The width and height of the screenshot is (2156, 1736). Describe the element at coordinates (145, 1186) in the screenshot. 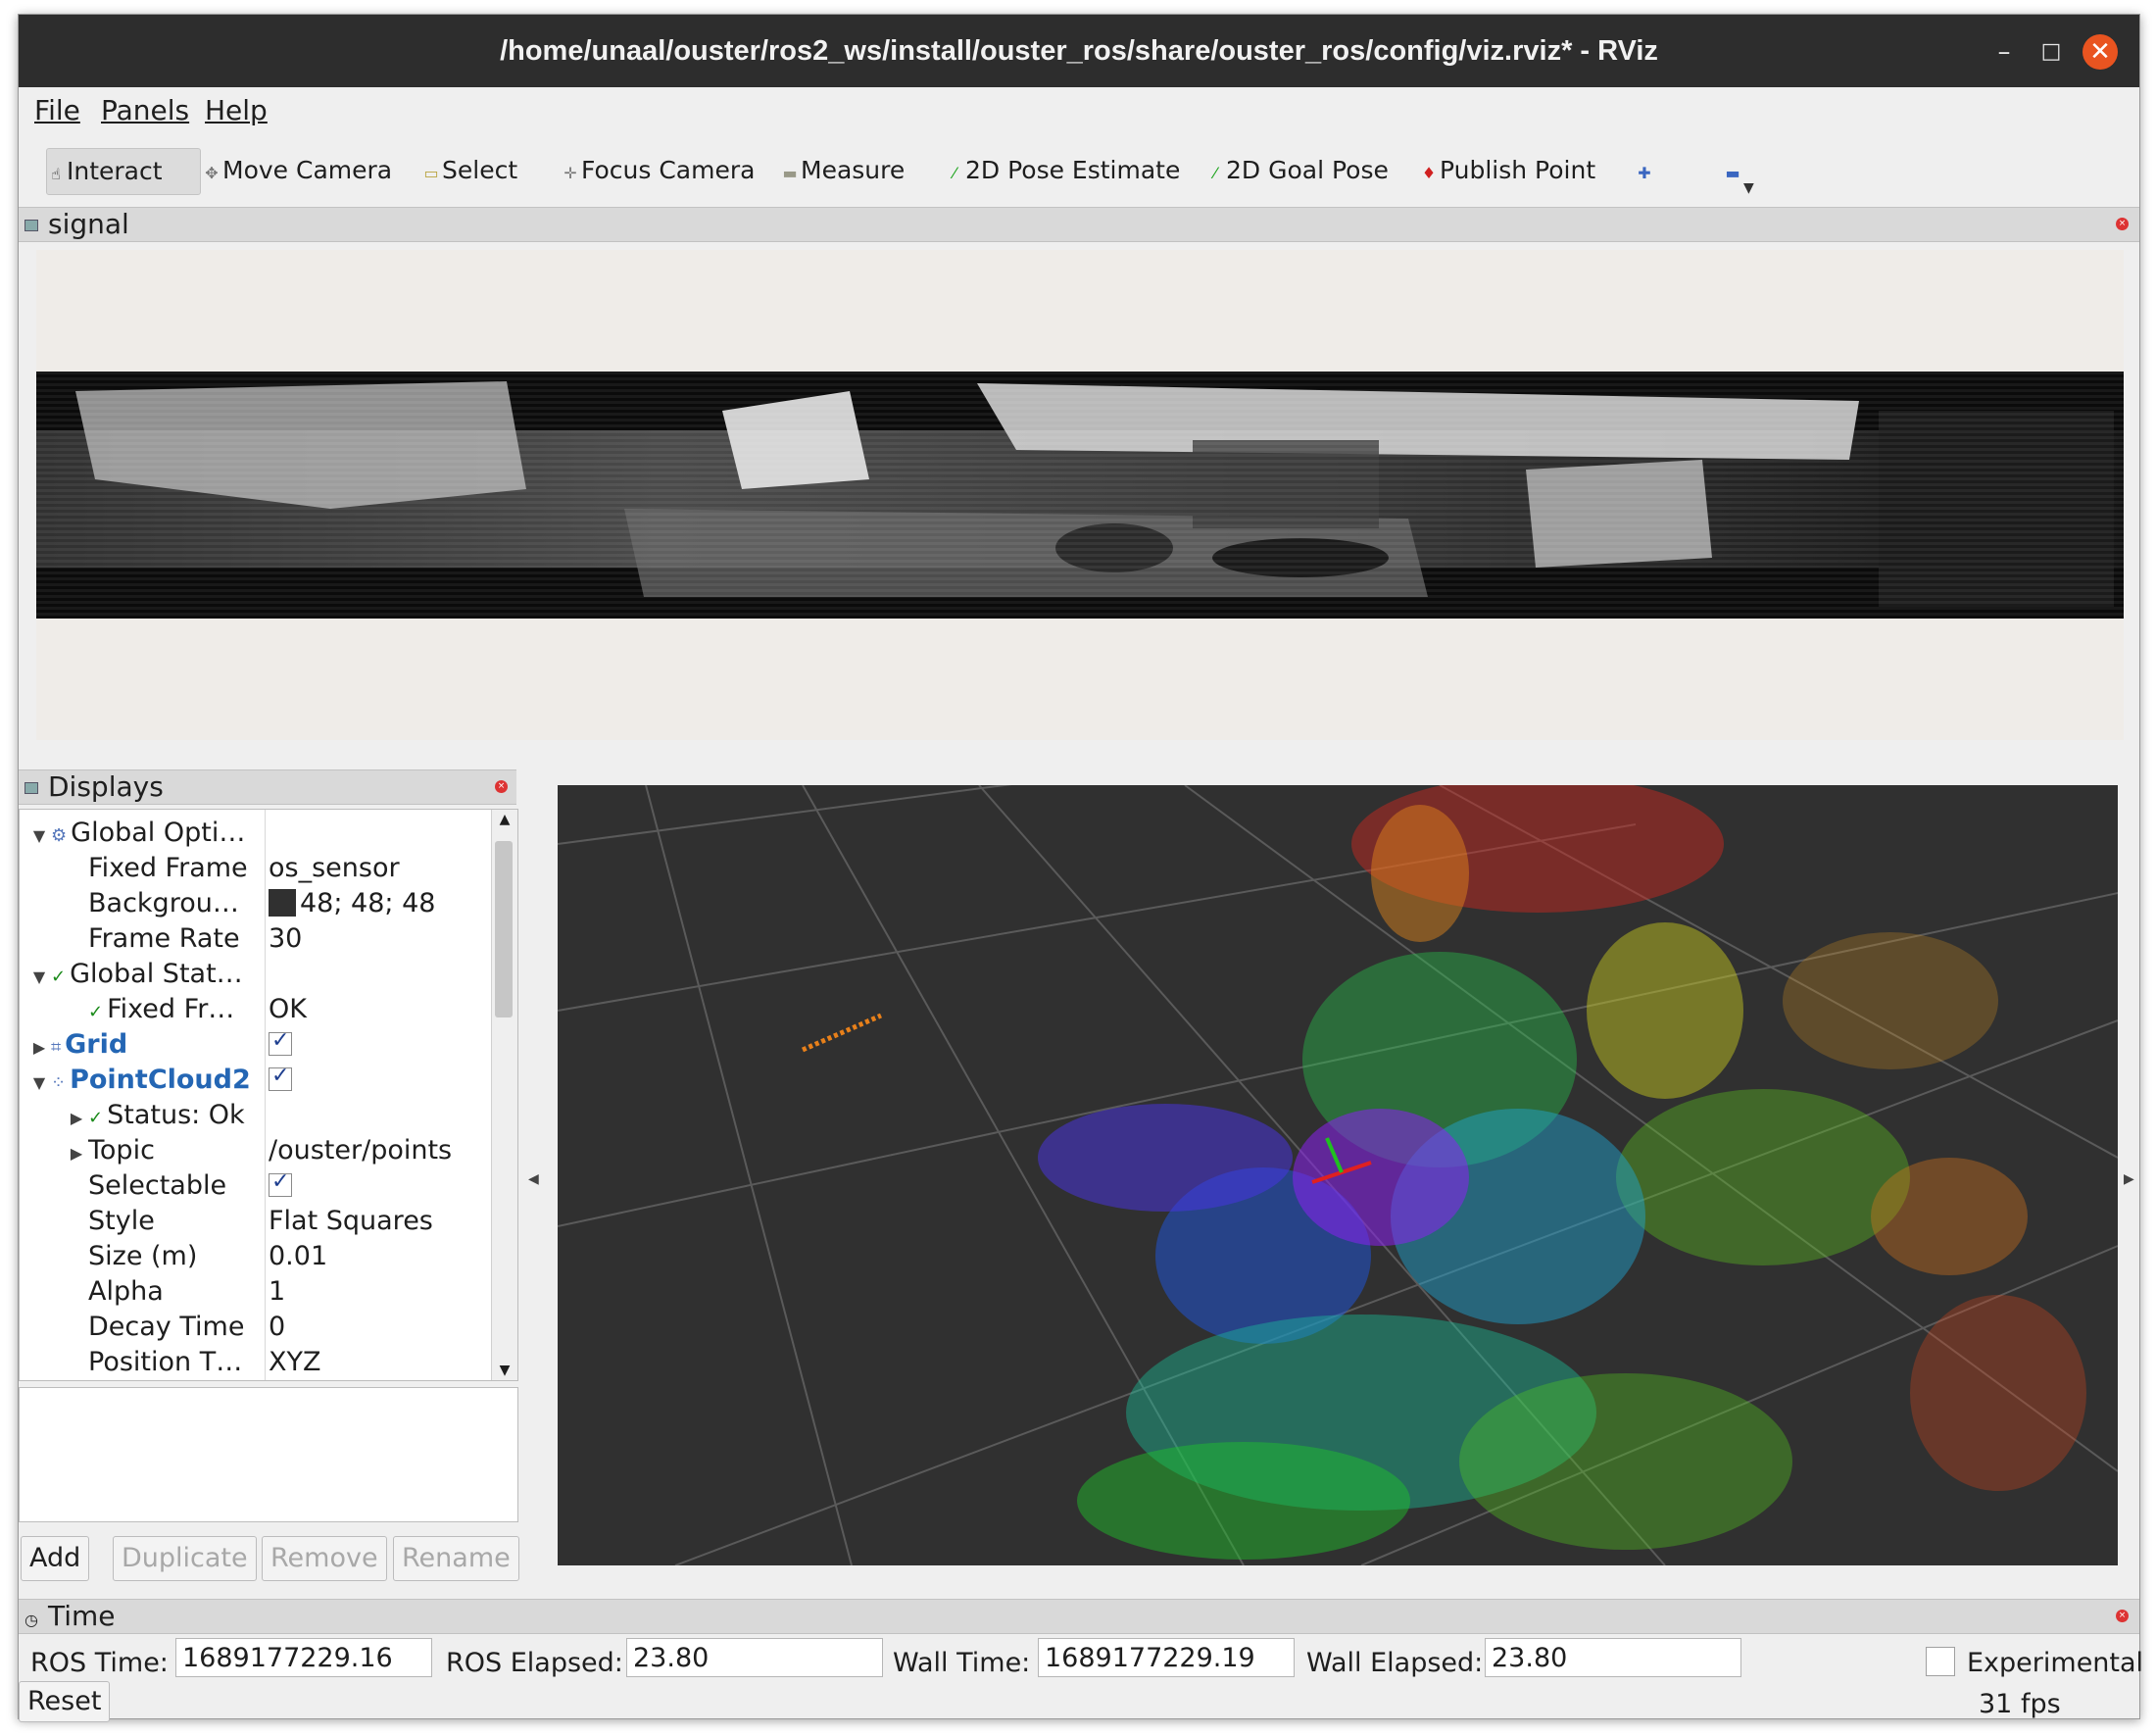

I see `display-tree-row: Selectable` at that location.